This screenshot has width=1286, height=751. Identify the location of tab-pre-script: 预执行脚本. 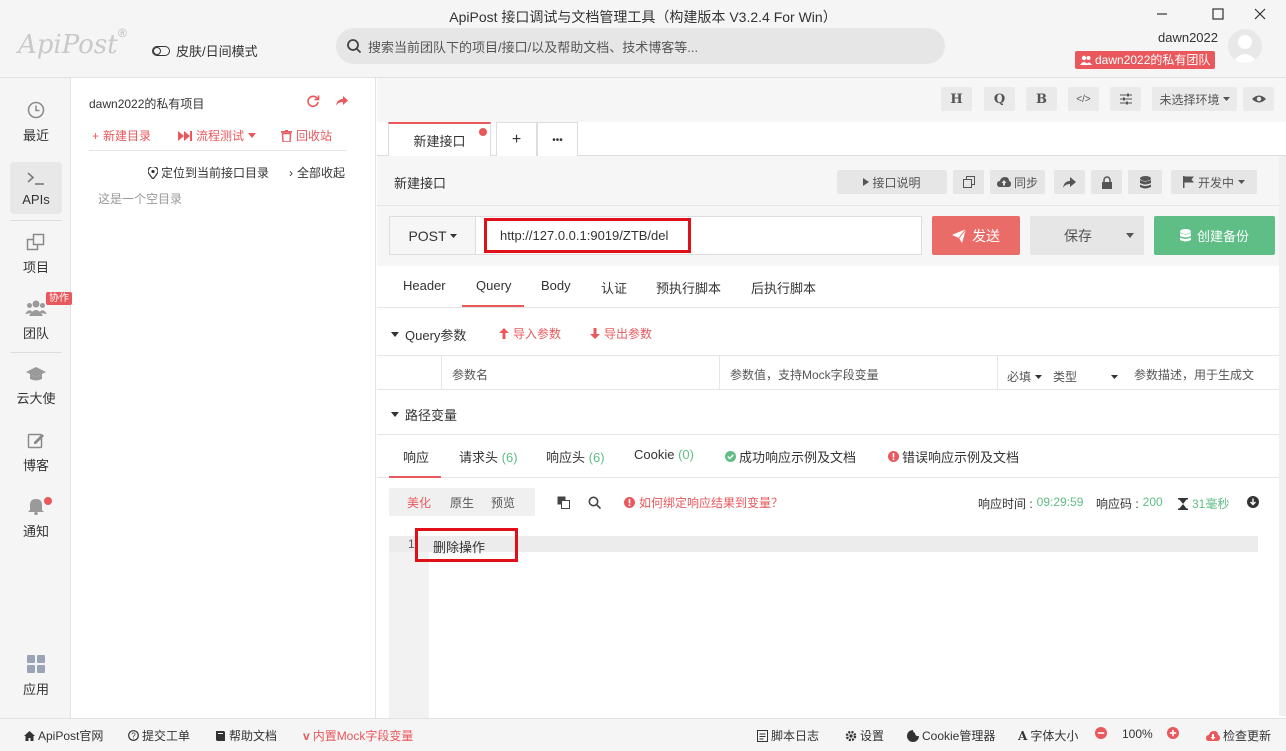
(688, 287).